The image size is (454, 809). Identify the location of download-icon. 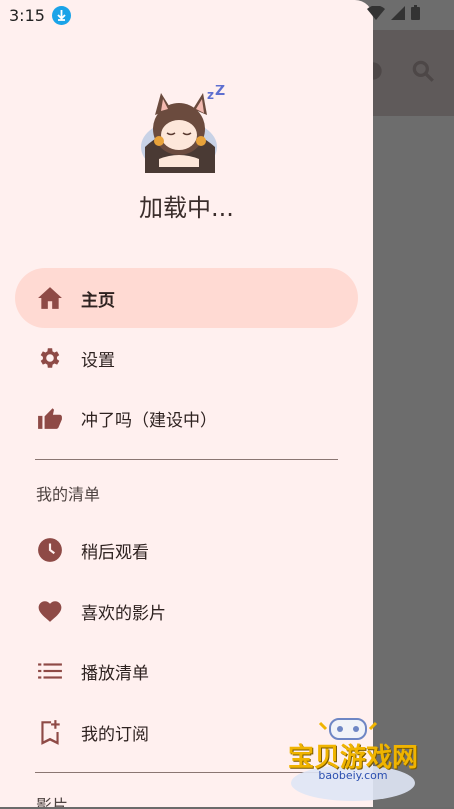
(61, 15).